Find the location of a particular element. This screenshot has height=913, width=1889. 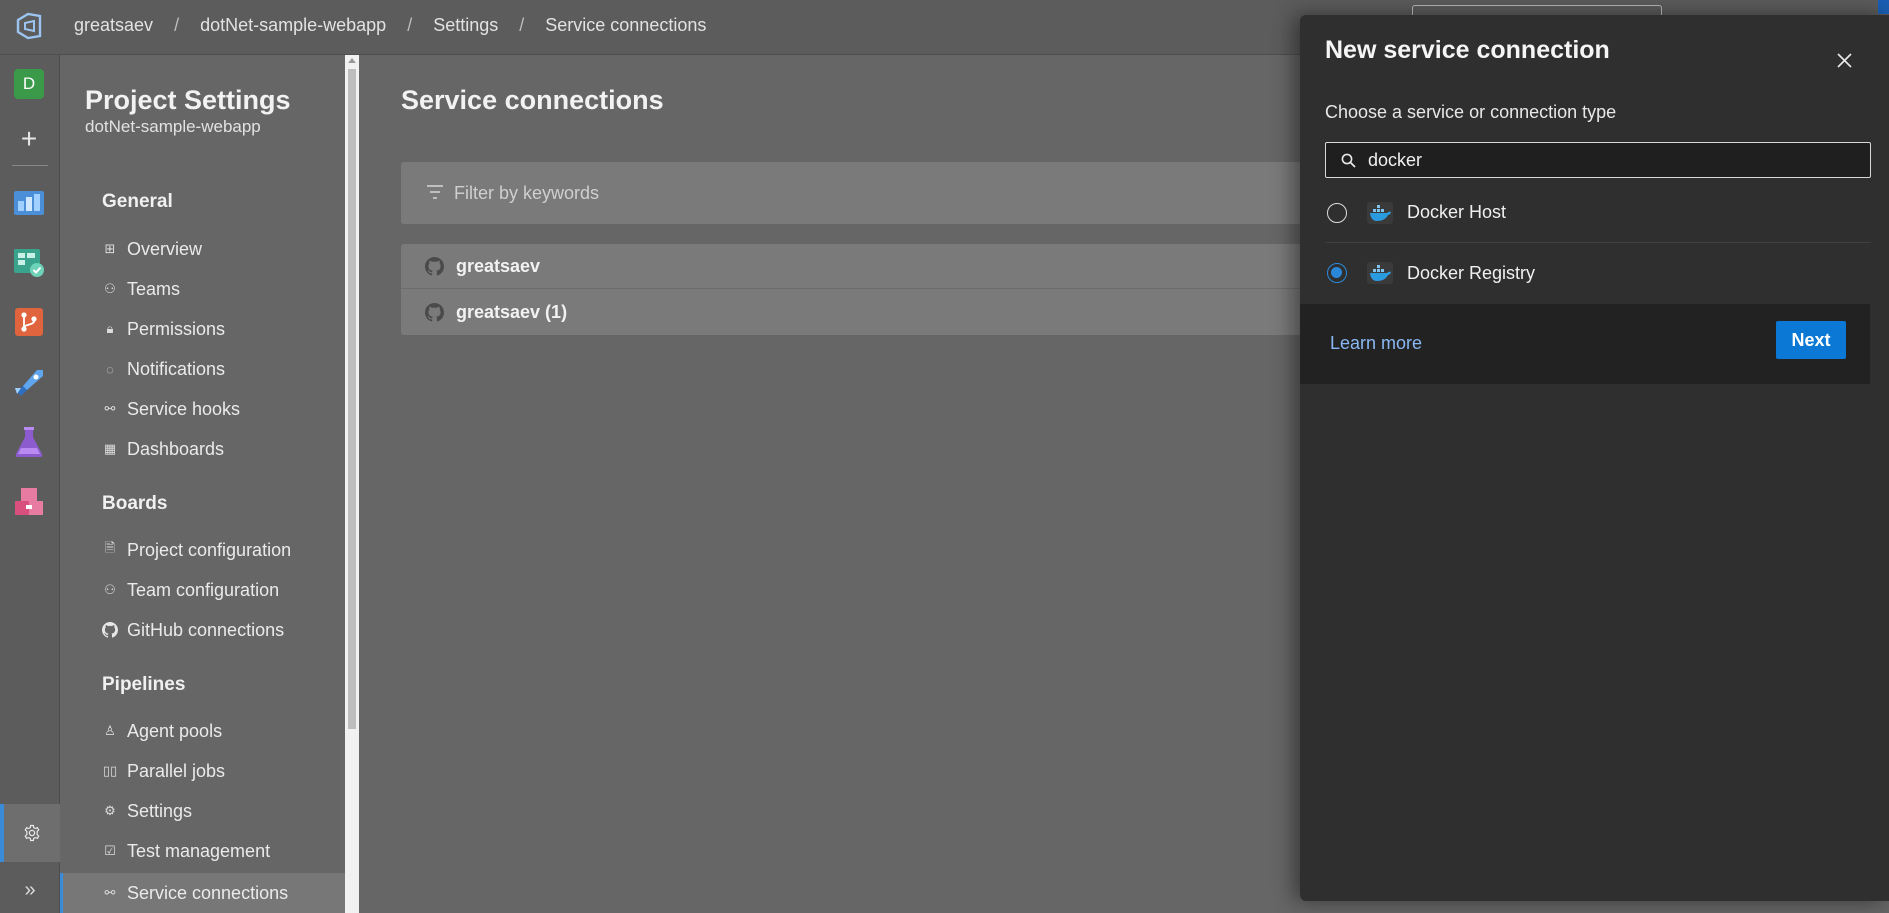

nav-item-label: Settings is located at coordinates (160, 810).